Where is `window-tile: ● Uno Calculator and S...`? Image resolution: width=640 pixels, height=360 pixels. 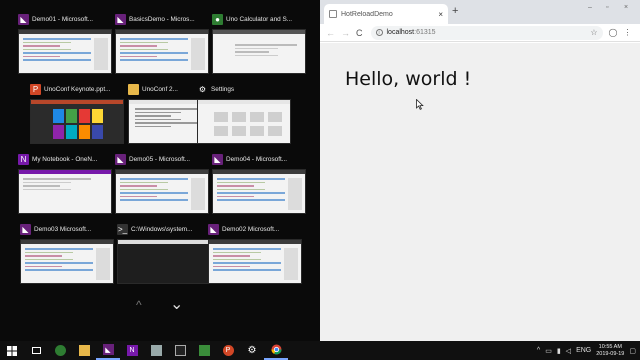
window-tile: ● Uno Calculator and S... is located at coordinates (259, 43).